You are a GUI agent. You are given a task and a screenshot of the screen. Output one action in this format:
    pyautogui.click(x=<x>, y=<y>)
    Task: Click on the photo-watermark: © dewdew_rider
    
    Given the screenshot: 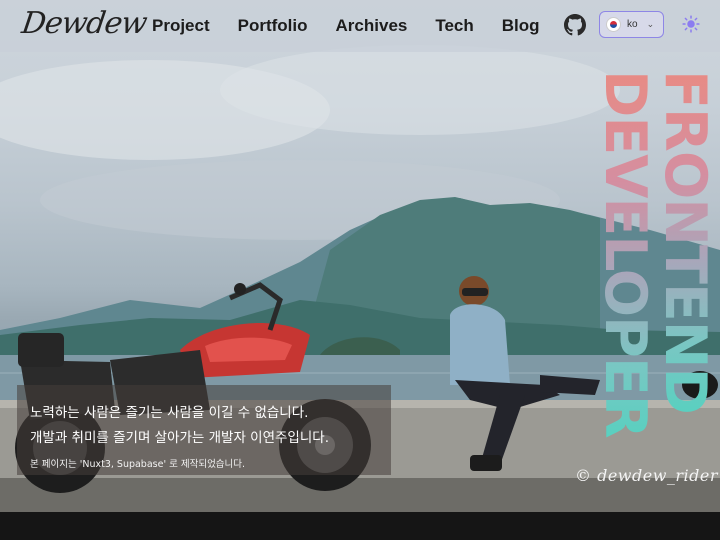 What is the action you would take?
    pyautogui.click(x=647, y=475)
    